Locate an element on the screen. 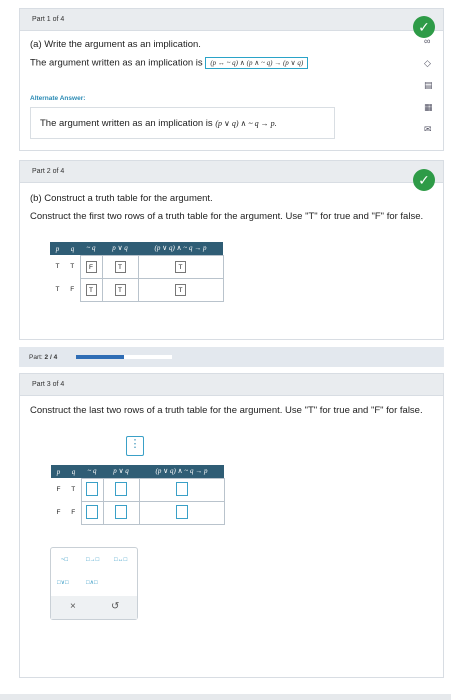 Image resolution: width=451 pixels, height=700 pixels. part2-check-icon: ✓ is located at coordinates (424, 180).